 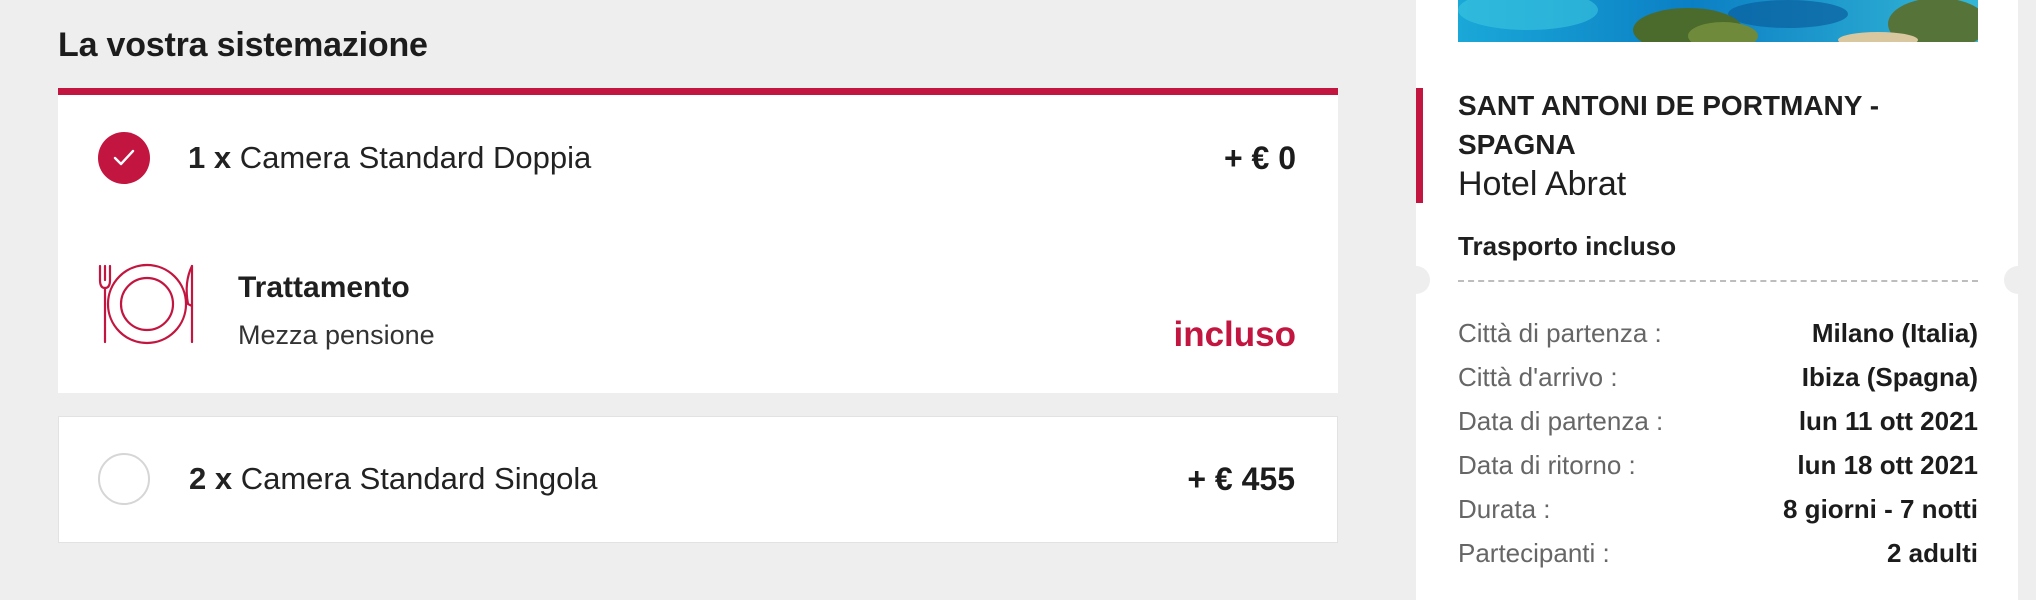 What do you see at coordinates (1542, 184) in the screenshot?
I see `hotel-name: Hotel Abrat` at bounding box center [1542, 184].